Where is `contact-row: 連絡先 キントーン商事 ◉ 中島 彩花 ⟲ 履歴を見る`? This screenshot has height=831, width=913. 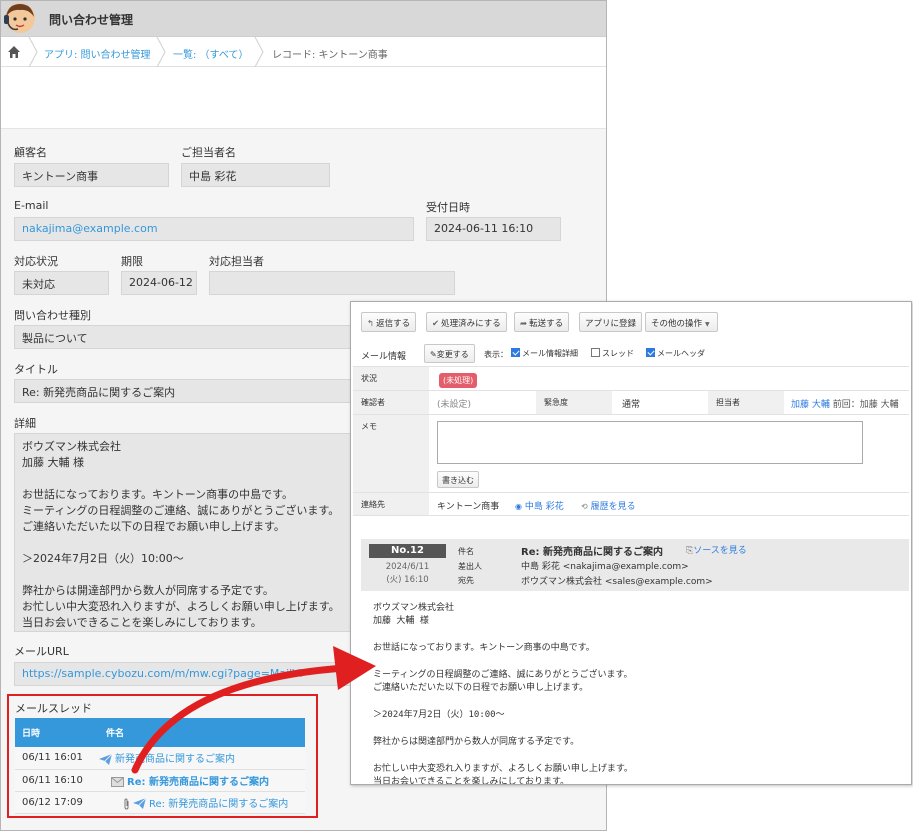
contact-row: 連絡先 キントーン商事 ◉ 中島 彩花 ⟲ 履歴を見る is located at coordinates (631, 504).